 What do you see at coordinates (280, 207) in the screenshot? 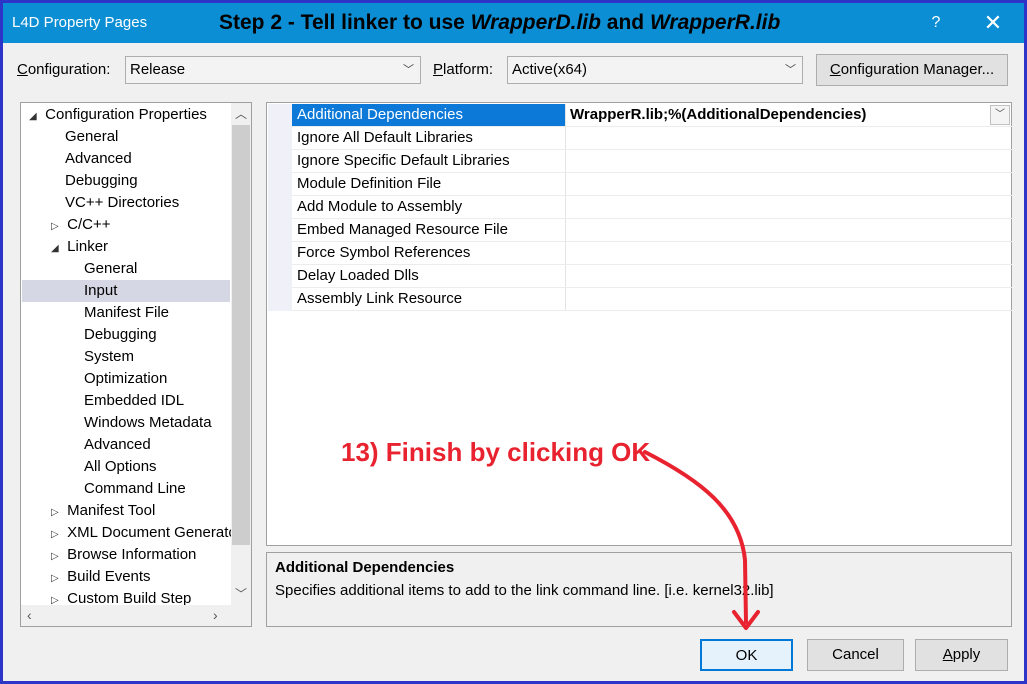
I see `grid-gutter` at bounding box center [280, 207].